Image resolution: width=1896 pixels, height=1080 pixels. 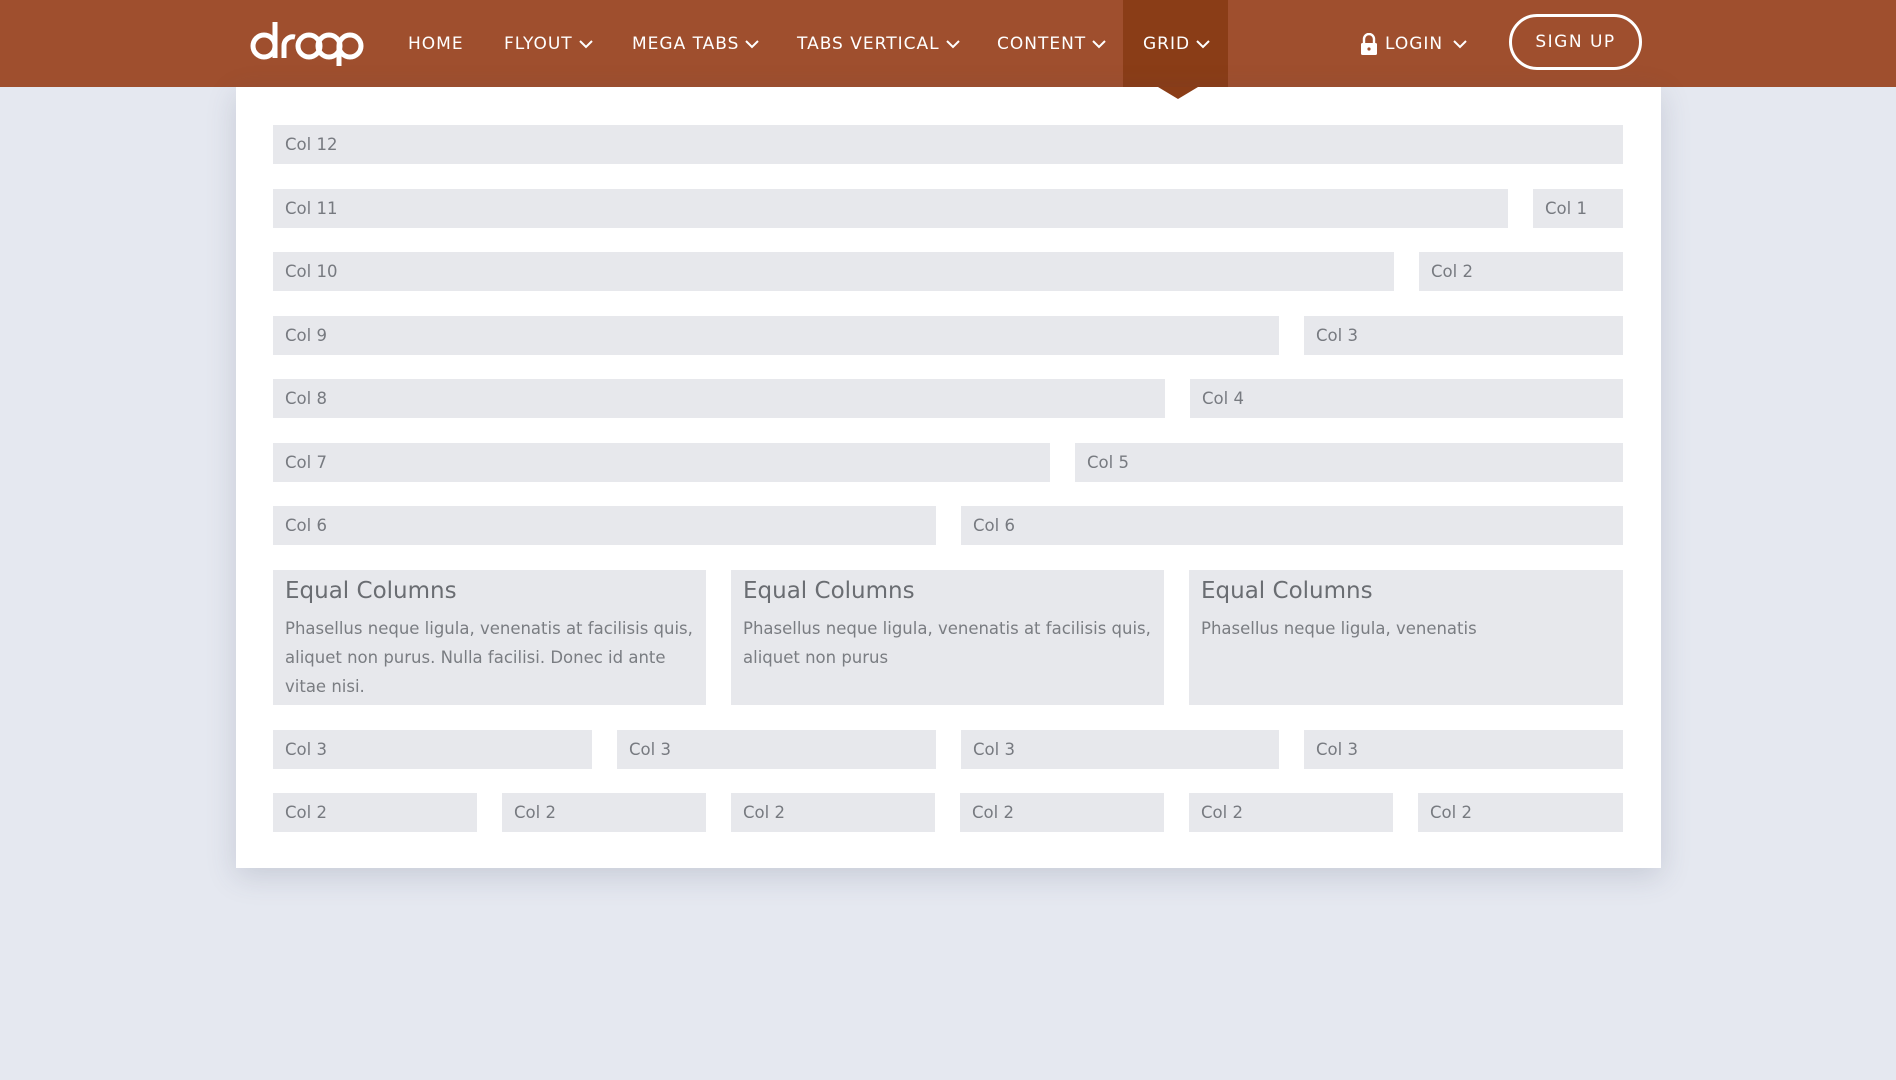 What do you see at coordinates (1178, 93) in the screenshot?
I see `active-nav-pointer` at bounding box center [1178, 93].